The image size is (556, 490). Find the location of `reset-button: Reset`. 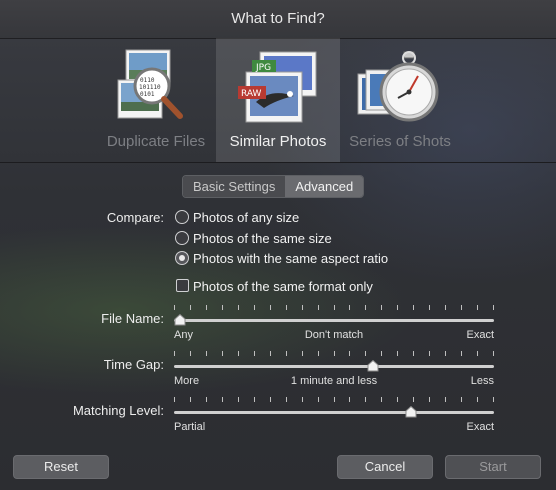

reset-button: Reset is located at coordinates (61, 467).